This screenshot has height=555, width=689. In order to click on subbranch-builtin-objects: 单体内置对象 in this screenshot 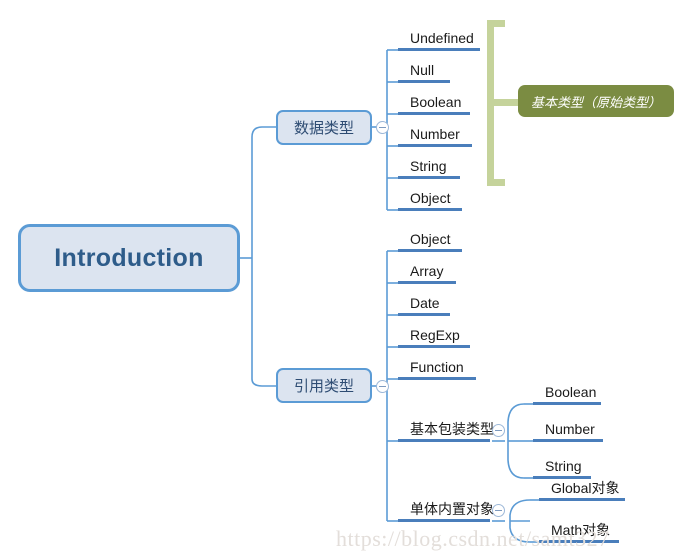, I will do `click(446, 509)`.